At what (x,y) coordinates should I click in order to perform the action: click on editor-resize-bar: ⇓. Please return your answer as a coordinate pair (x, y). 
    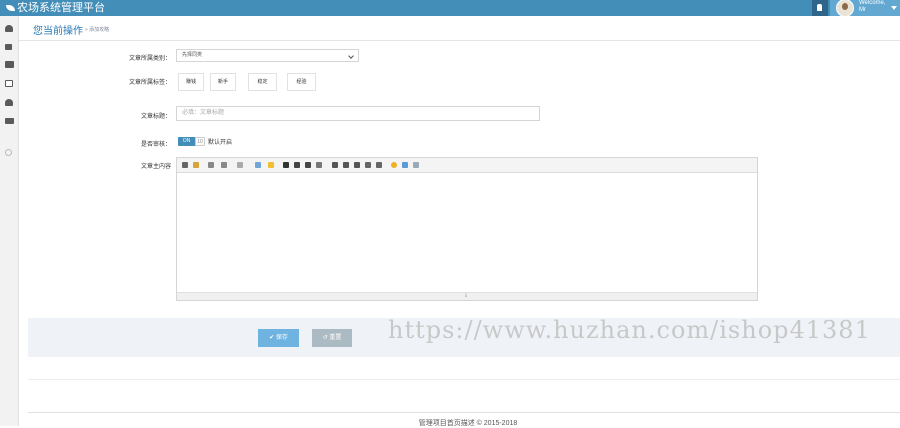
    Looking at the image, I should click on (467, 296).